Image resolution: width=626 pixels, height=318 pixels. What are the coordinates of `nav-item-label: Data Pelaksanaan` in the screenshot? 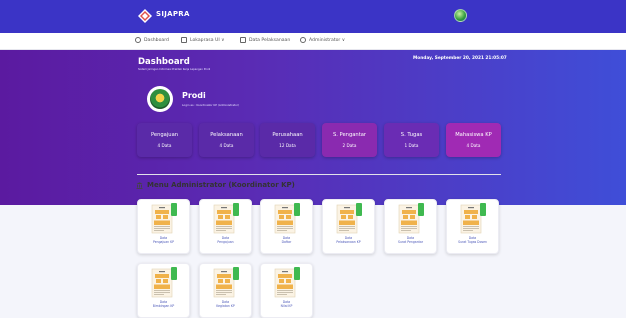 It's located at (270, 40).